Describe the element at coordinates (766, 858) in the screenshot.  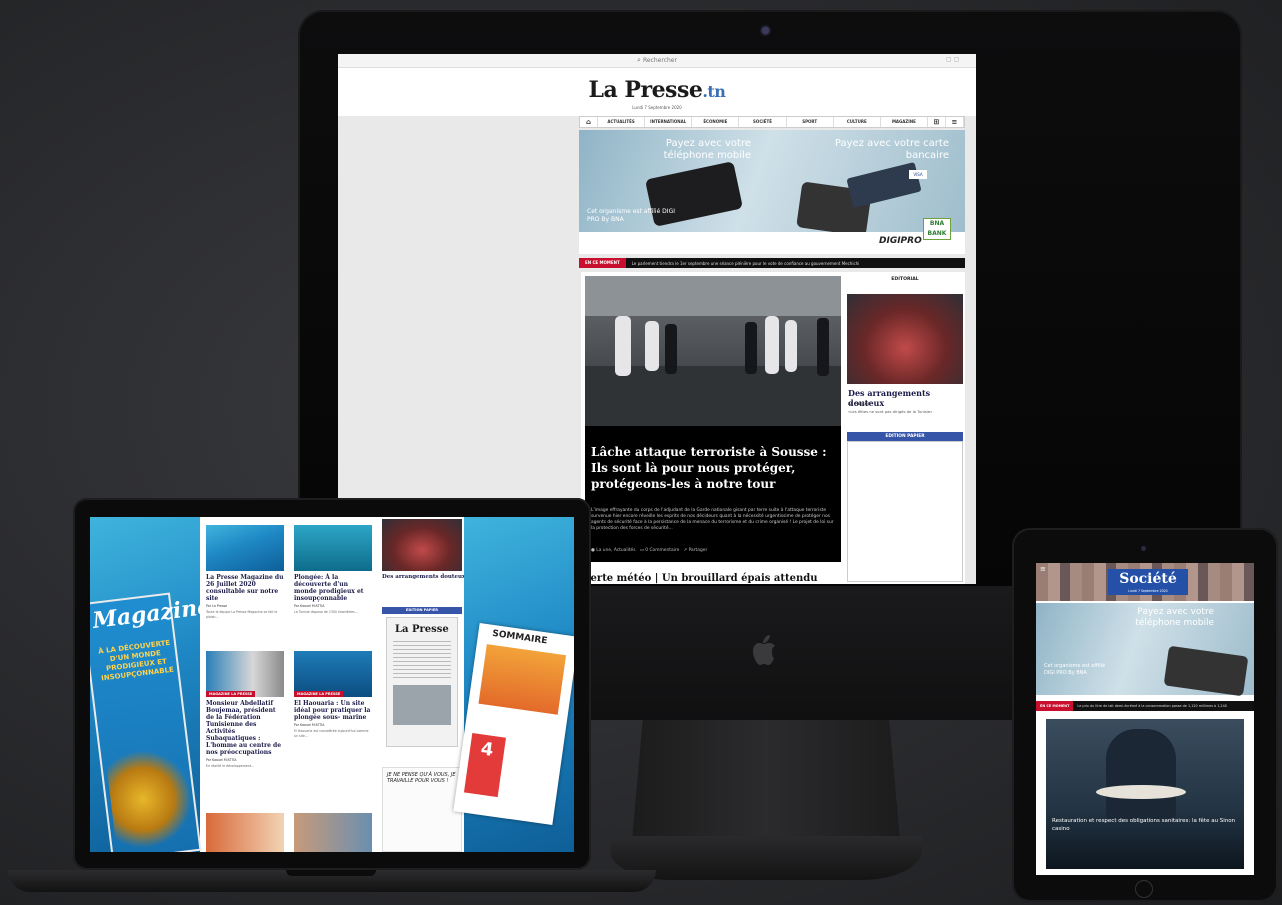
I see `imac-stand-base` at that location.